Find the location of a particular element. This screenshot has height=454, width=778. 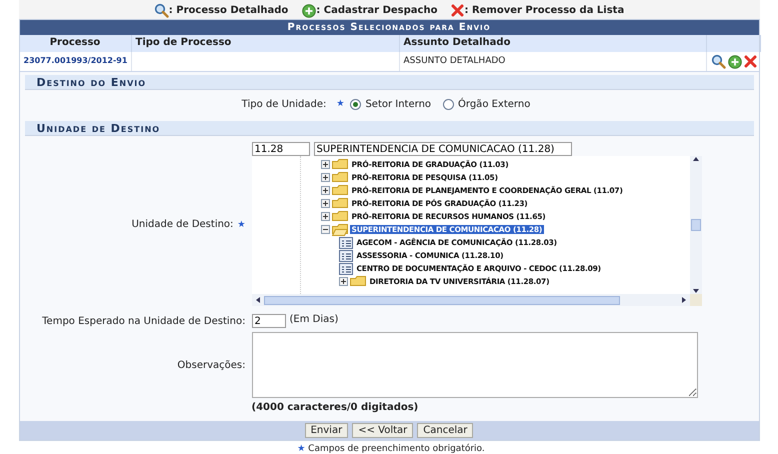

section-title: Unidade de Destino is located at coordinates (389, 128).